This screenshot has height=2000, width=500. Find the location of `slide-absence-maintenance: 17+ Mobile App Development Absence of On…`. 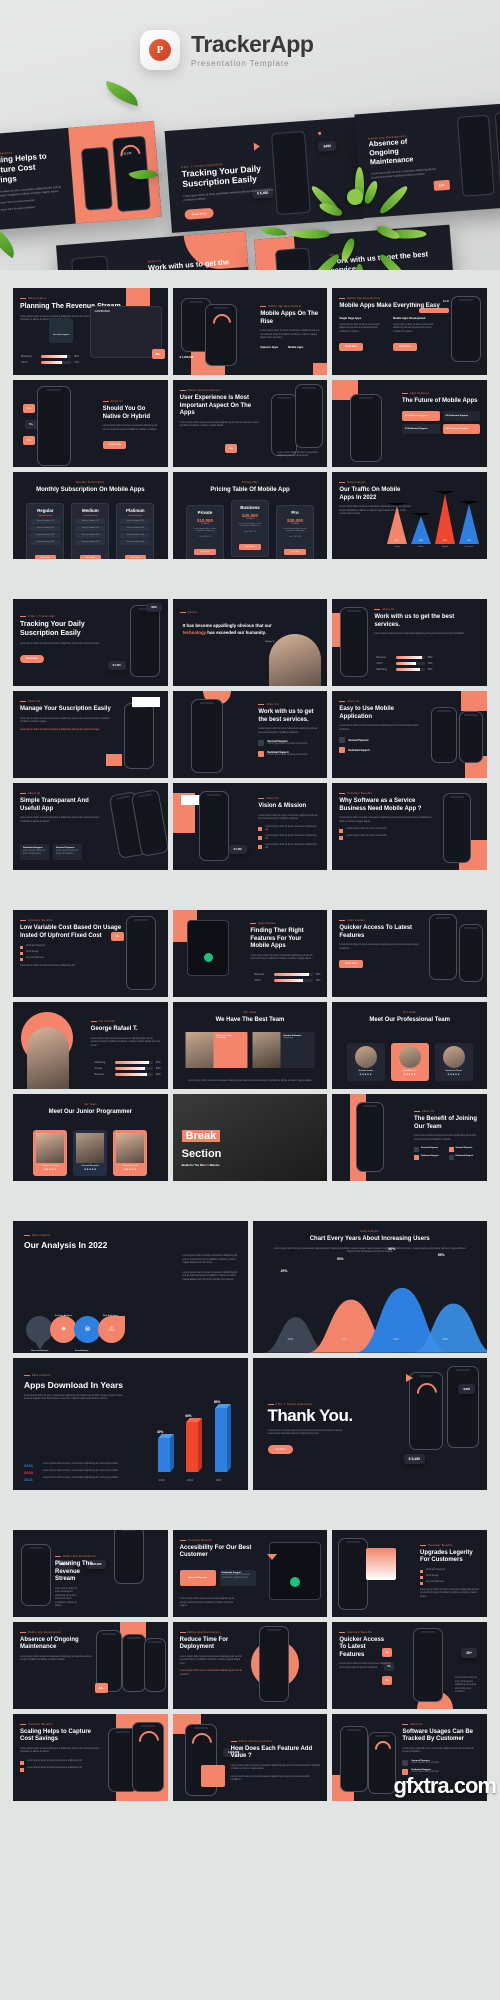

slide-absence-maintenance: 17+ Mobile App Development Absence of On… is located at coordinates (90, 1665).